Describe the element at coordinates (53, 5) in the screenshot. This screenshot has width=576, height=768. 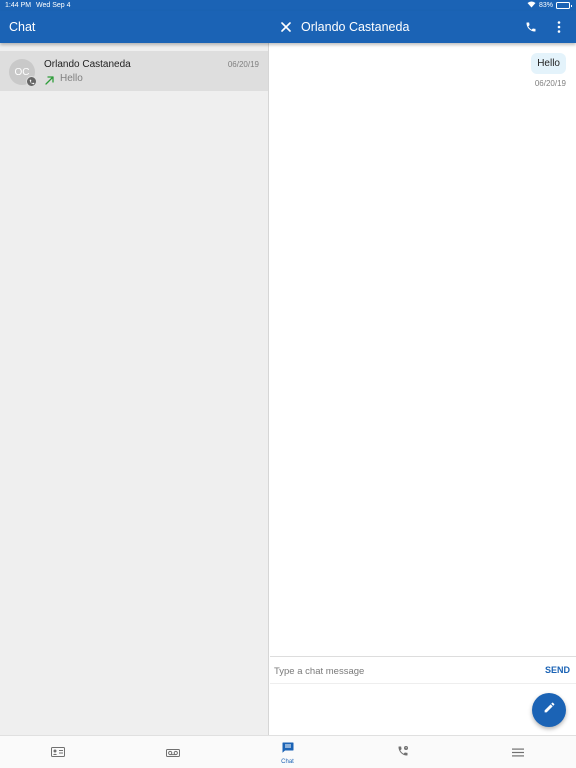
I see `status-date: Wed Sep 4` at that location.